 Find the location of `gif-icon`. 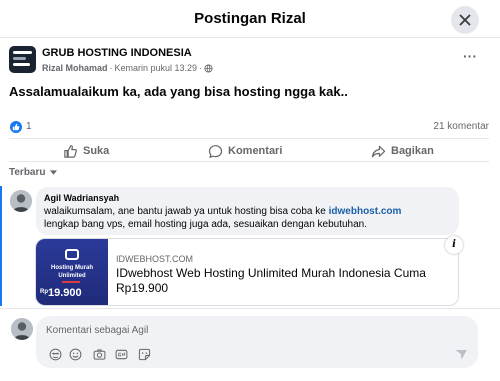

gif-icon is located at coordinates (121, 354).